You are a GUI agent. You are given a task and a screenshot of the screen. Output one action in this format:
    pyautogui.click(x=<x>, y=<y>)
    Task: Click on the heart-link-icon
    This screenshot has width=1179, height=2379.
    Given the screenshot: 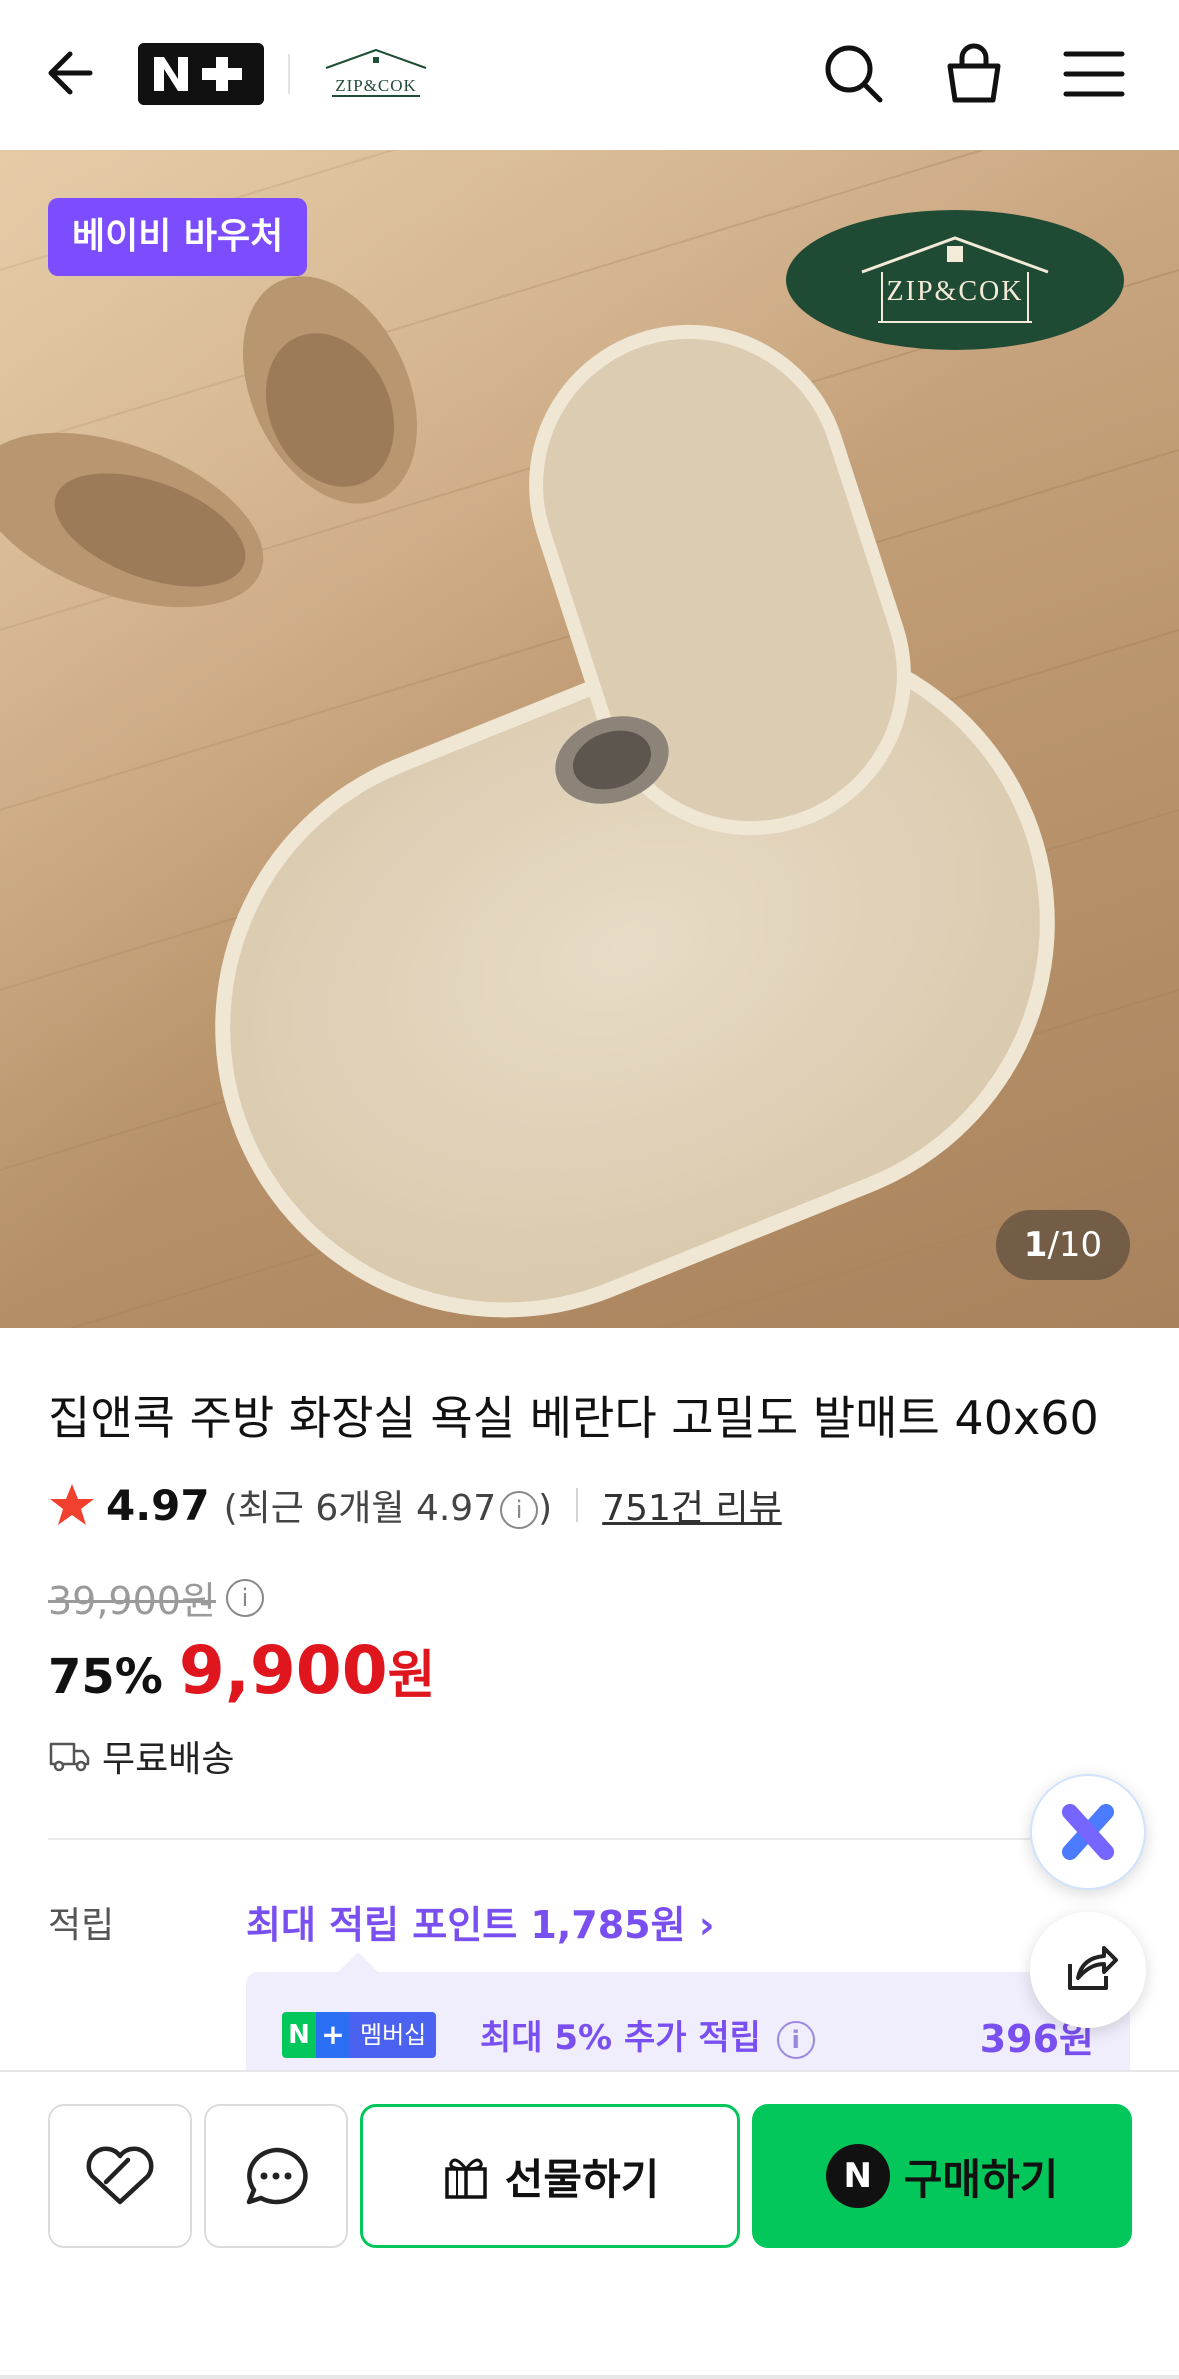 What is the action you would take?
    pyautogui.click(x=120, y=2175)
    